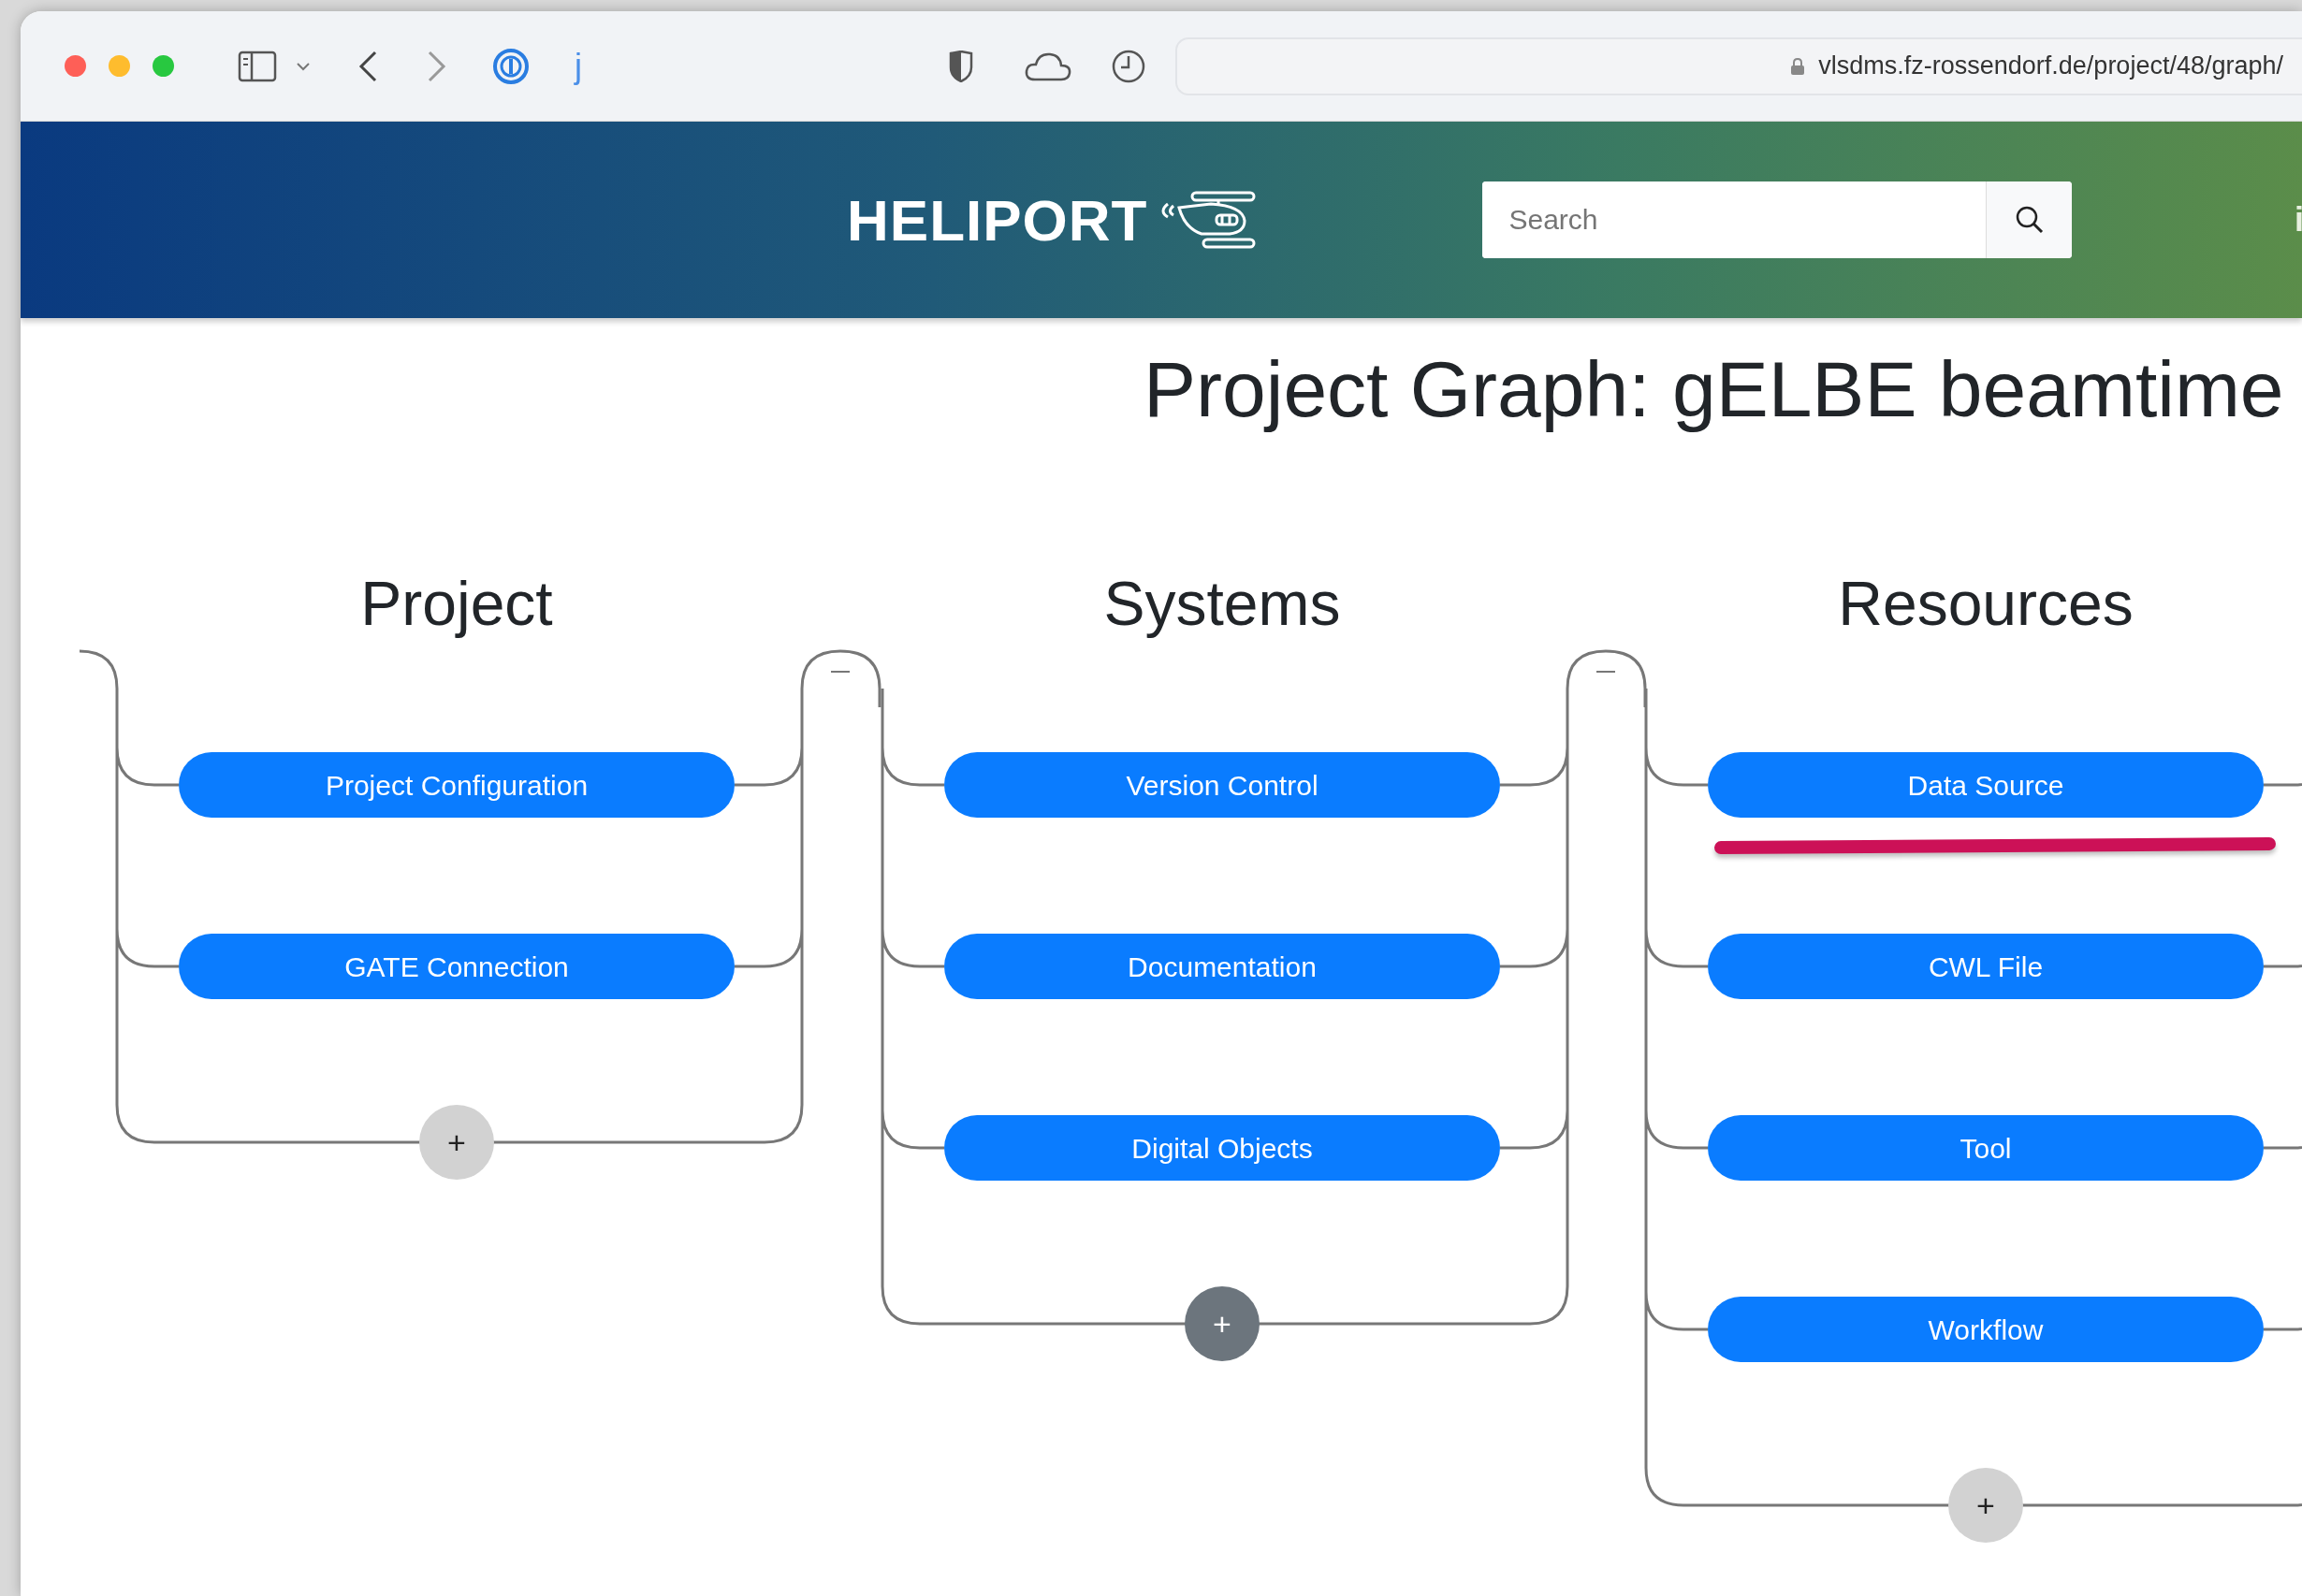  I want to click on back-icon, so click(368, 66).